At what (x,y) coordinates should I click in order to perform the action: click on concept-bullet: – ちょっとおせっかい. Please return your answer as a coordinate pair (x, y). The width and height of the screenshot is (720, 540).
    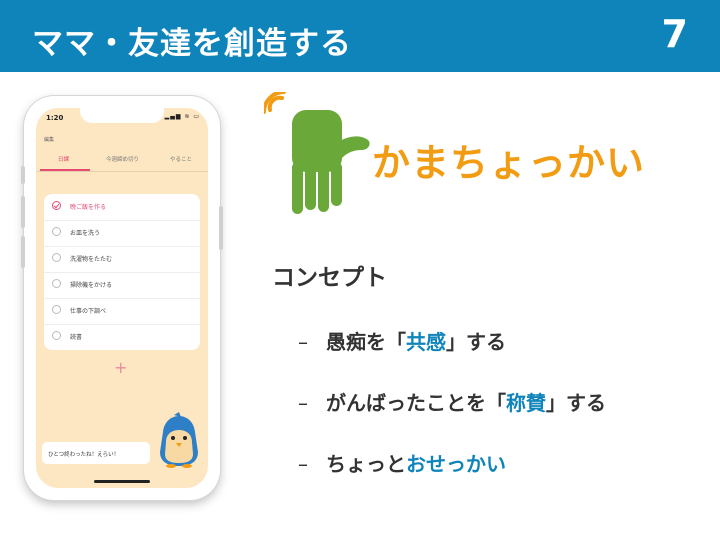
    Looking at the image, I should click on (402, 462).